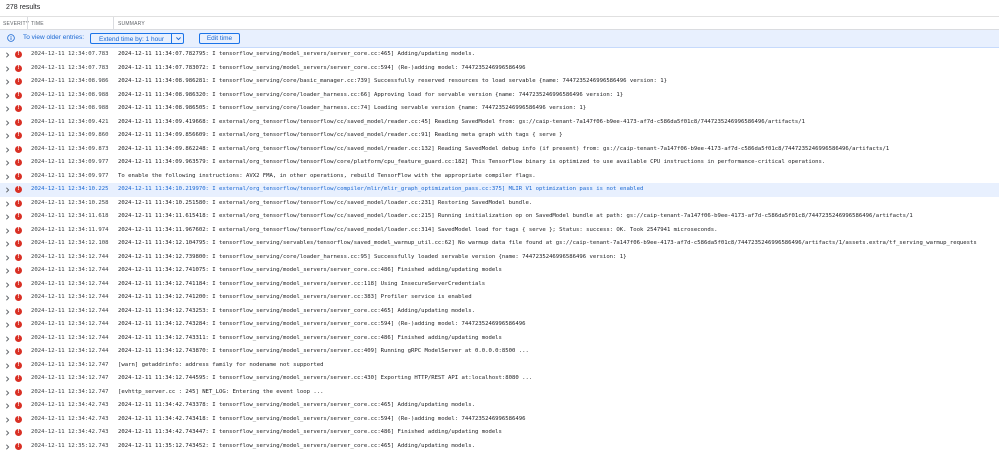  Describe the element at coordinates (16, 24) in the screenshot. I see `column-severity: SEVERITY` at that location.